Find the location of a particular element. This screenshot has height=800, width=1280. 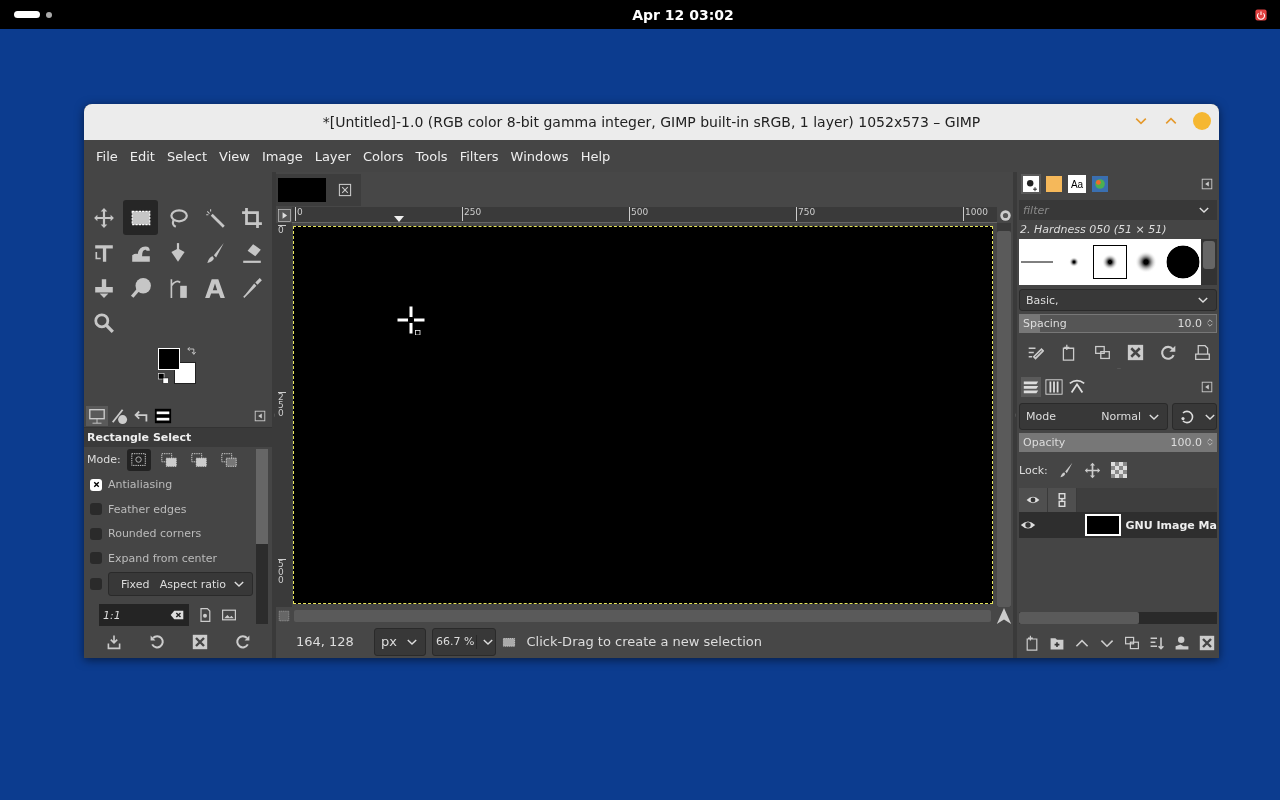

eraser-icon is located at coordinates (251, 252).